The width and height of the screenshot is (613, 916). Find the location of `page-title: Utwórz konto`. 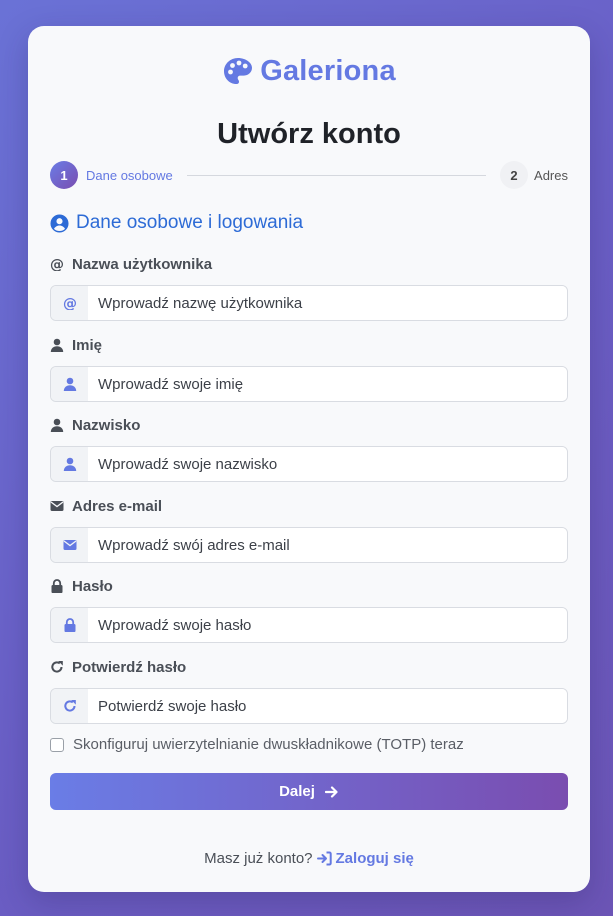

page-title: Utwórz konto is located at coordinates (309, 134).